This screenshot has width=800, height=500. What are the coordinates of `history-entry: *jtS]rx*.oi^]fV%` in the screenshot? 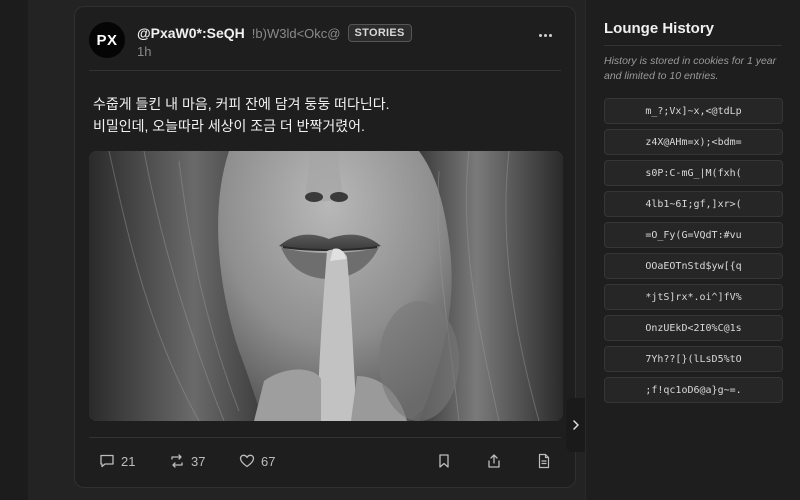 It's located at (693, 297).